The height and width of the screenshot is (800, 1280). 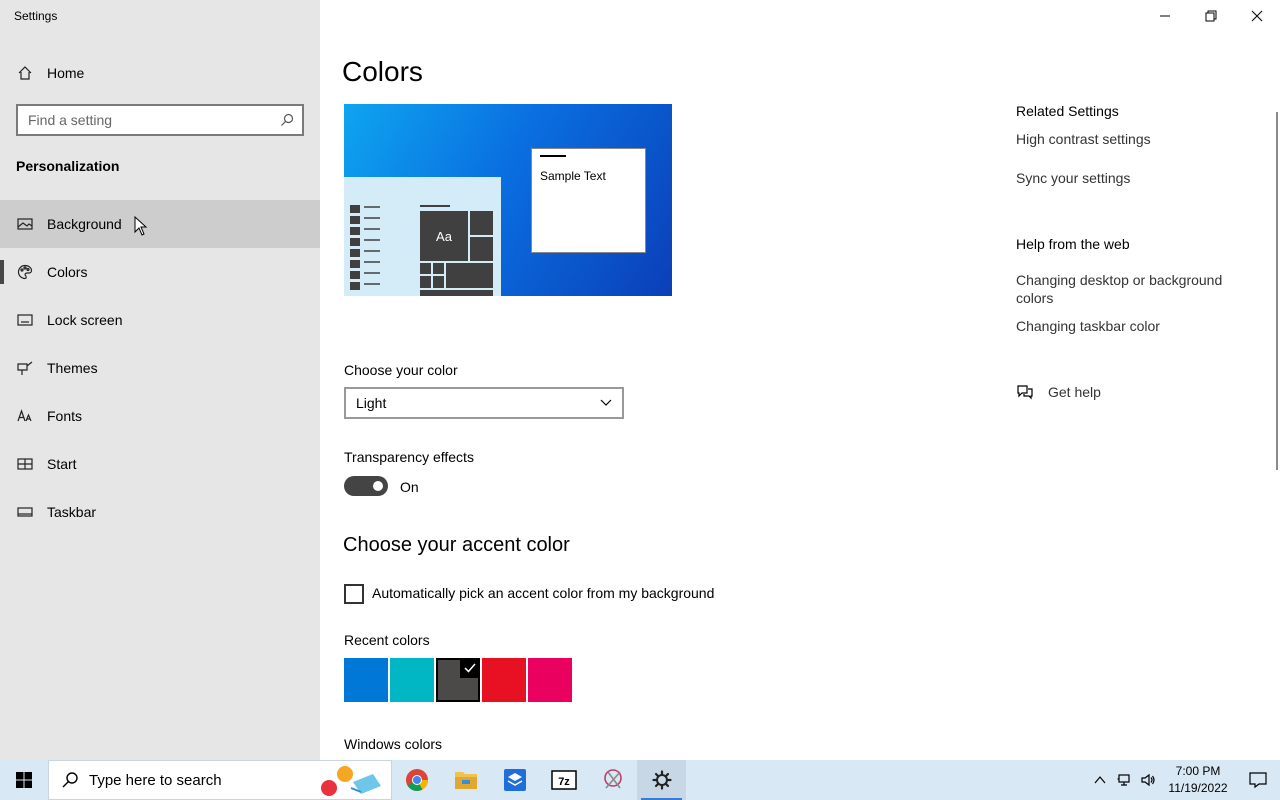 I want to click on restore-icon, so click(x=1211, y=16).